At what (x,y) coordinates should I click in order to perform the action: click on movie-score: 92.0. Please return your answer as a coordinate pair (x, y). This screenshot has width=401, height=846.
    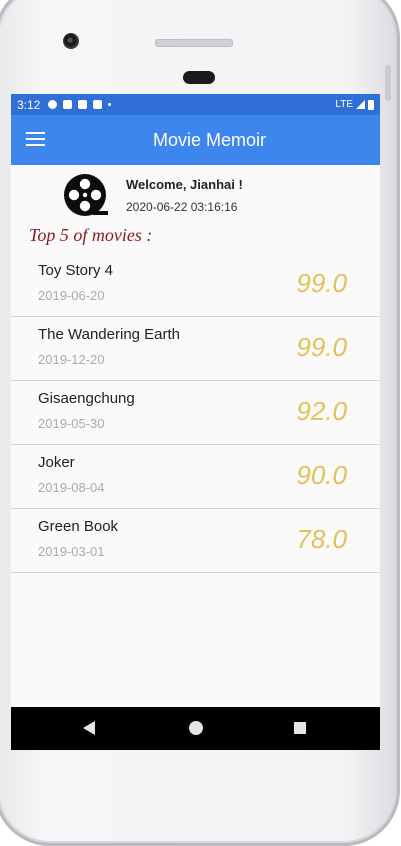
    Looking at the image, I should click on (321, 411).